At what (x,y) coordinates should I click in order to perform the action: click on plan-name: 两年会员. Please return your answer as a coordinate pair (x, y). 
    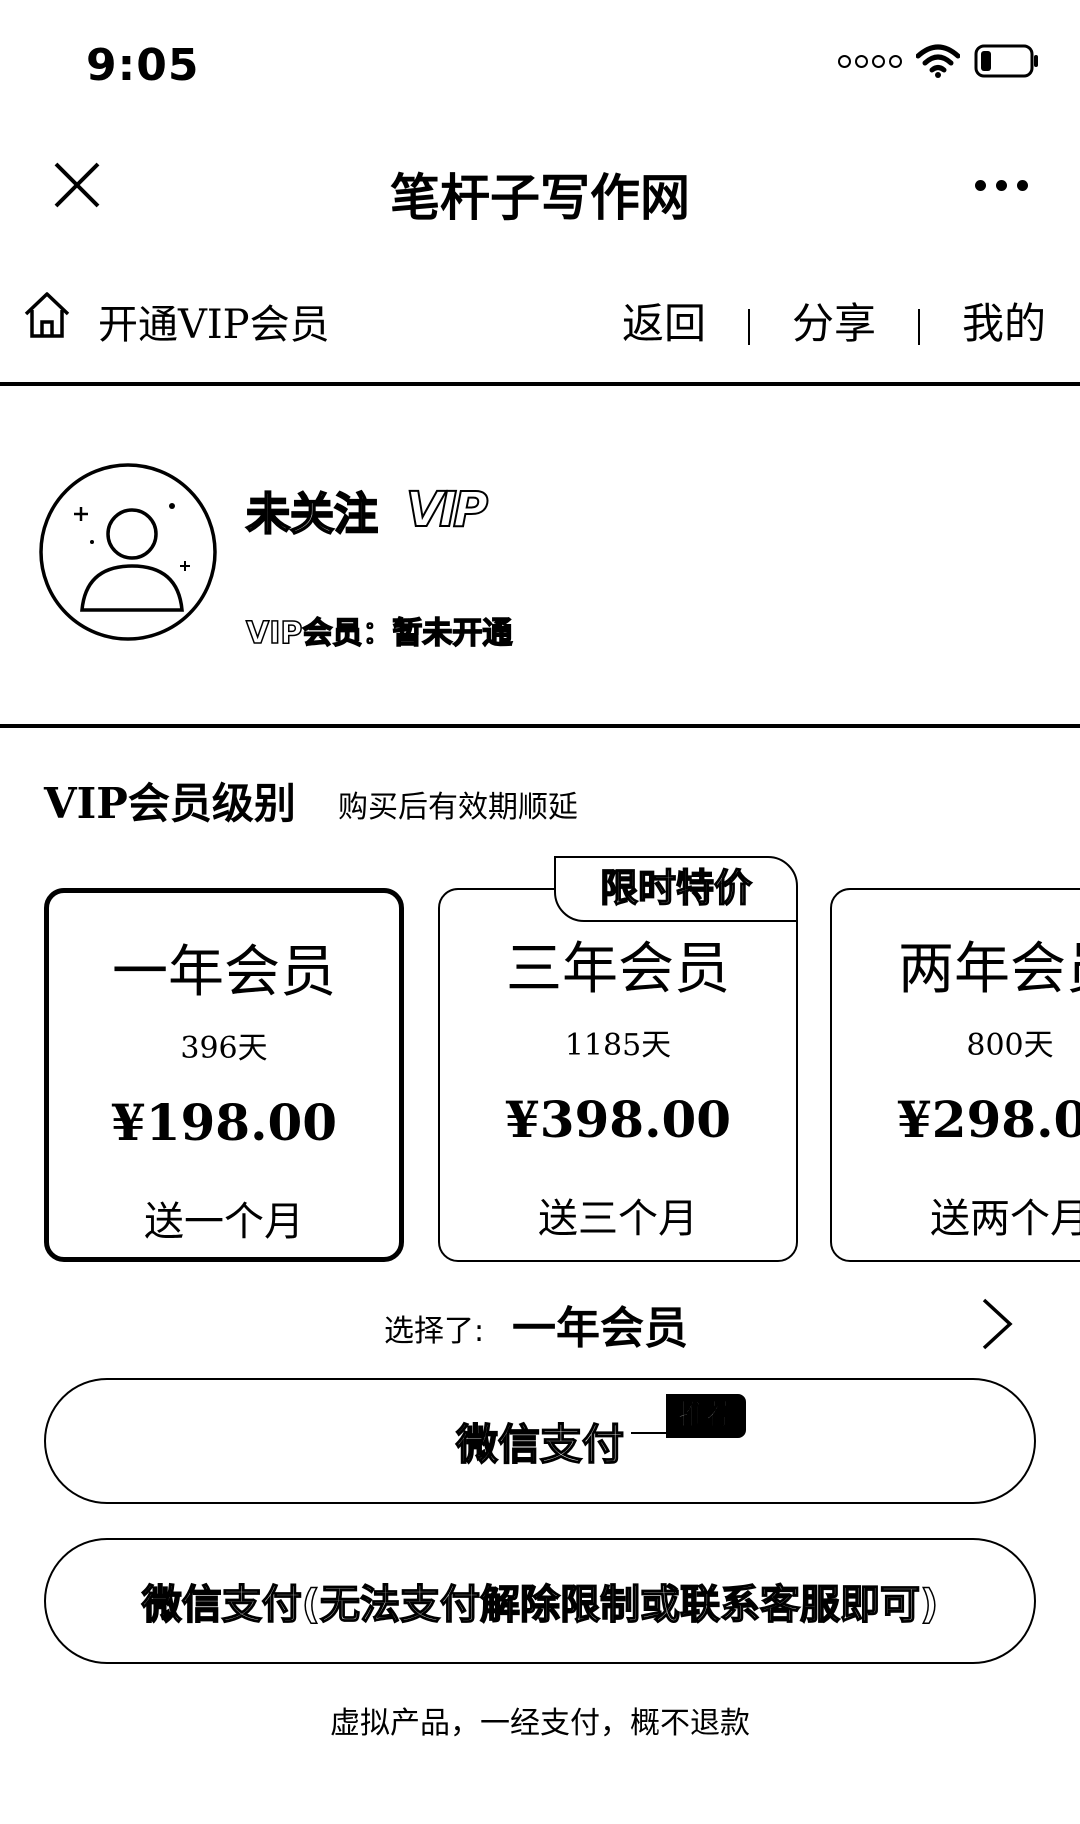
    Looking at the image, I should click on (989, 969).